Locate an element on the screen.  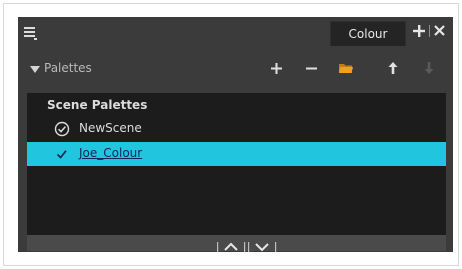
expand-triangle-icon is located at coordinates (35, 69).